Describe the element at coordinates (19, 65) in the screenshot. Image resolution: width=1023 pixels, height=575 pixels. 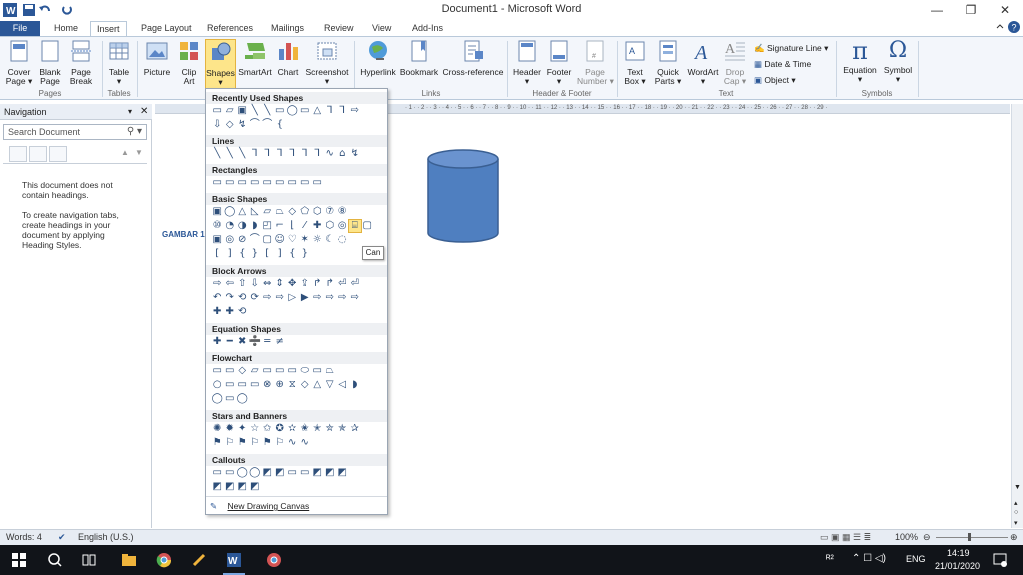
I see `cover-page-button: Cover Page ▾` at that location.